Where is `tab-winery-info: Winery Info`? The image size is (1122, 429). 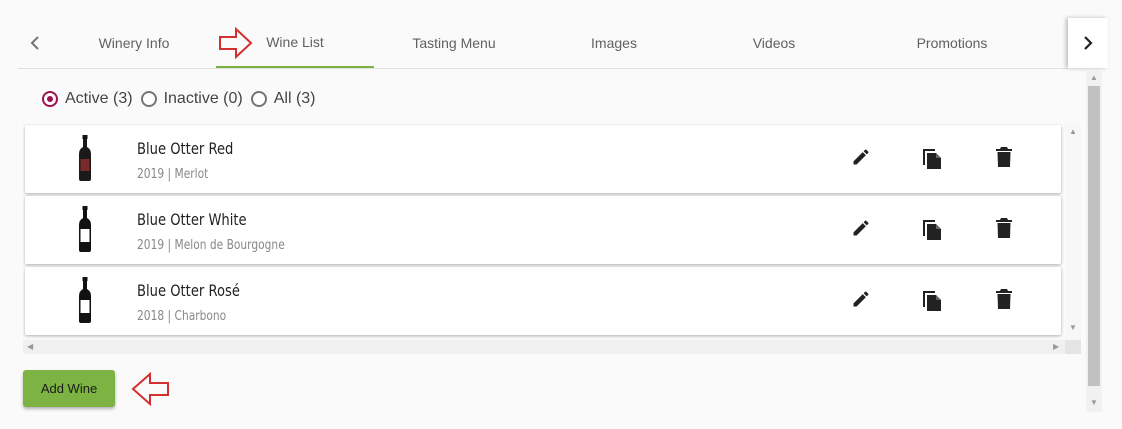 tab-winery-info: Winery Info is located at coordinates (134, 43).